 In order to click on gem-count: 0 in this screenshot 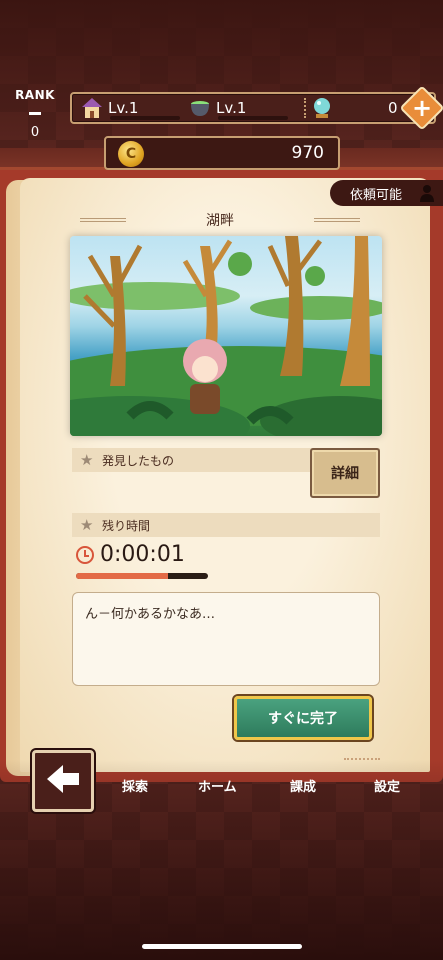, I will do `click(393, 108)`.